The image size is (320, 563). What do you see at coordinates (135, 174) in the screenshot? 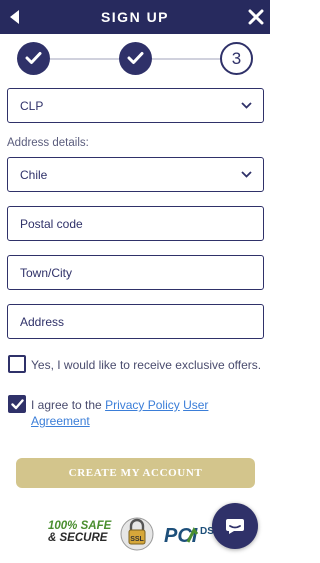
I see `country-select: Chile` at bounding box center [135, 174].